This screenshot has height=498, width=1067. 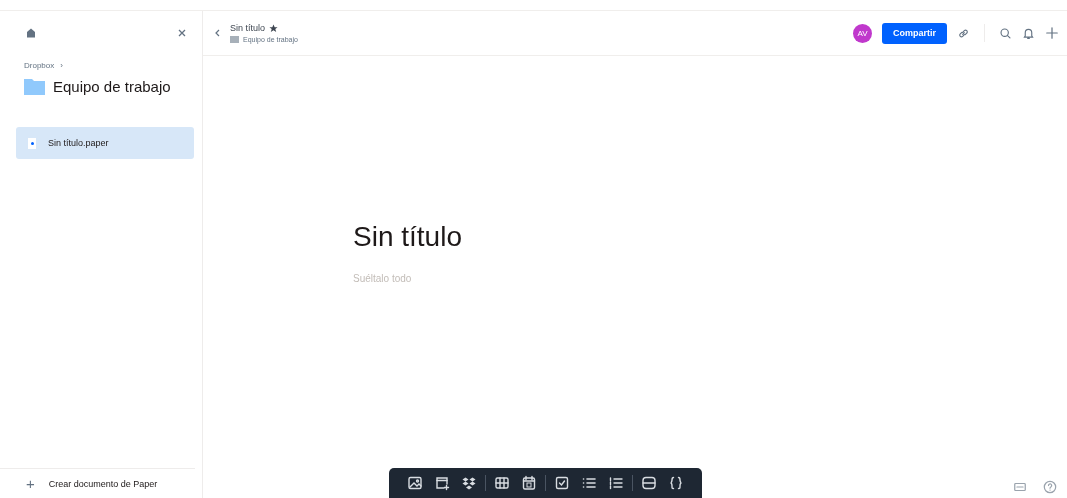 I want to click on image-icon, so click(x=415, y=483).